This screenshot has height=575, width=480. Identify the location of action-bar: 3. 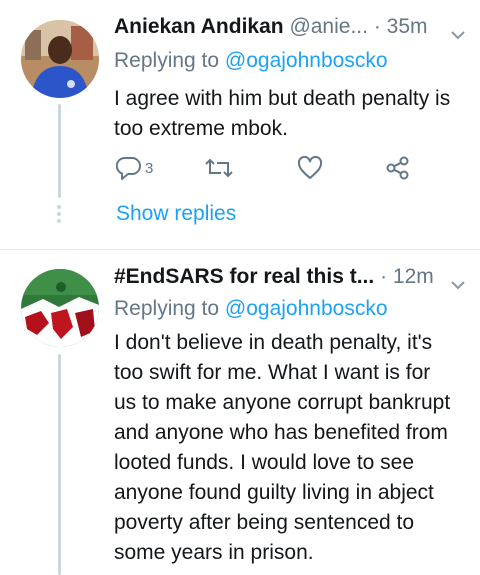
(286, 168).